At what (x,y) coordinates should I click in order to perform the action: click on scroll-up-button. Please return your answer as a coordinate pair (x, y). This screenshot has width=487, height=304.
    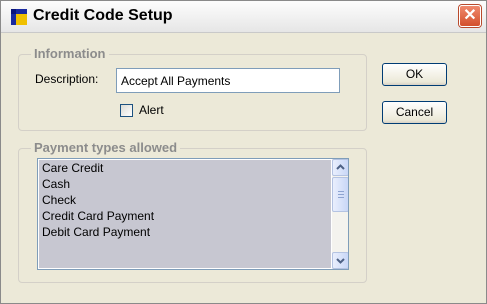
    Looking at the image, I should click on (340, 167).